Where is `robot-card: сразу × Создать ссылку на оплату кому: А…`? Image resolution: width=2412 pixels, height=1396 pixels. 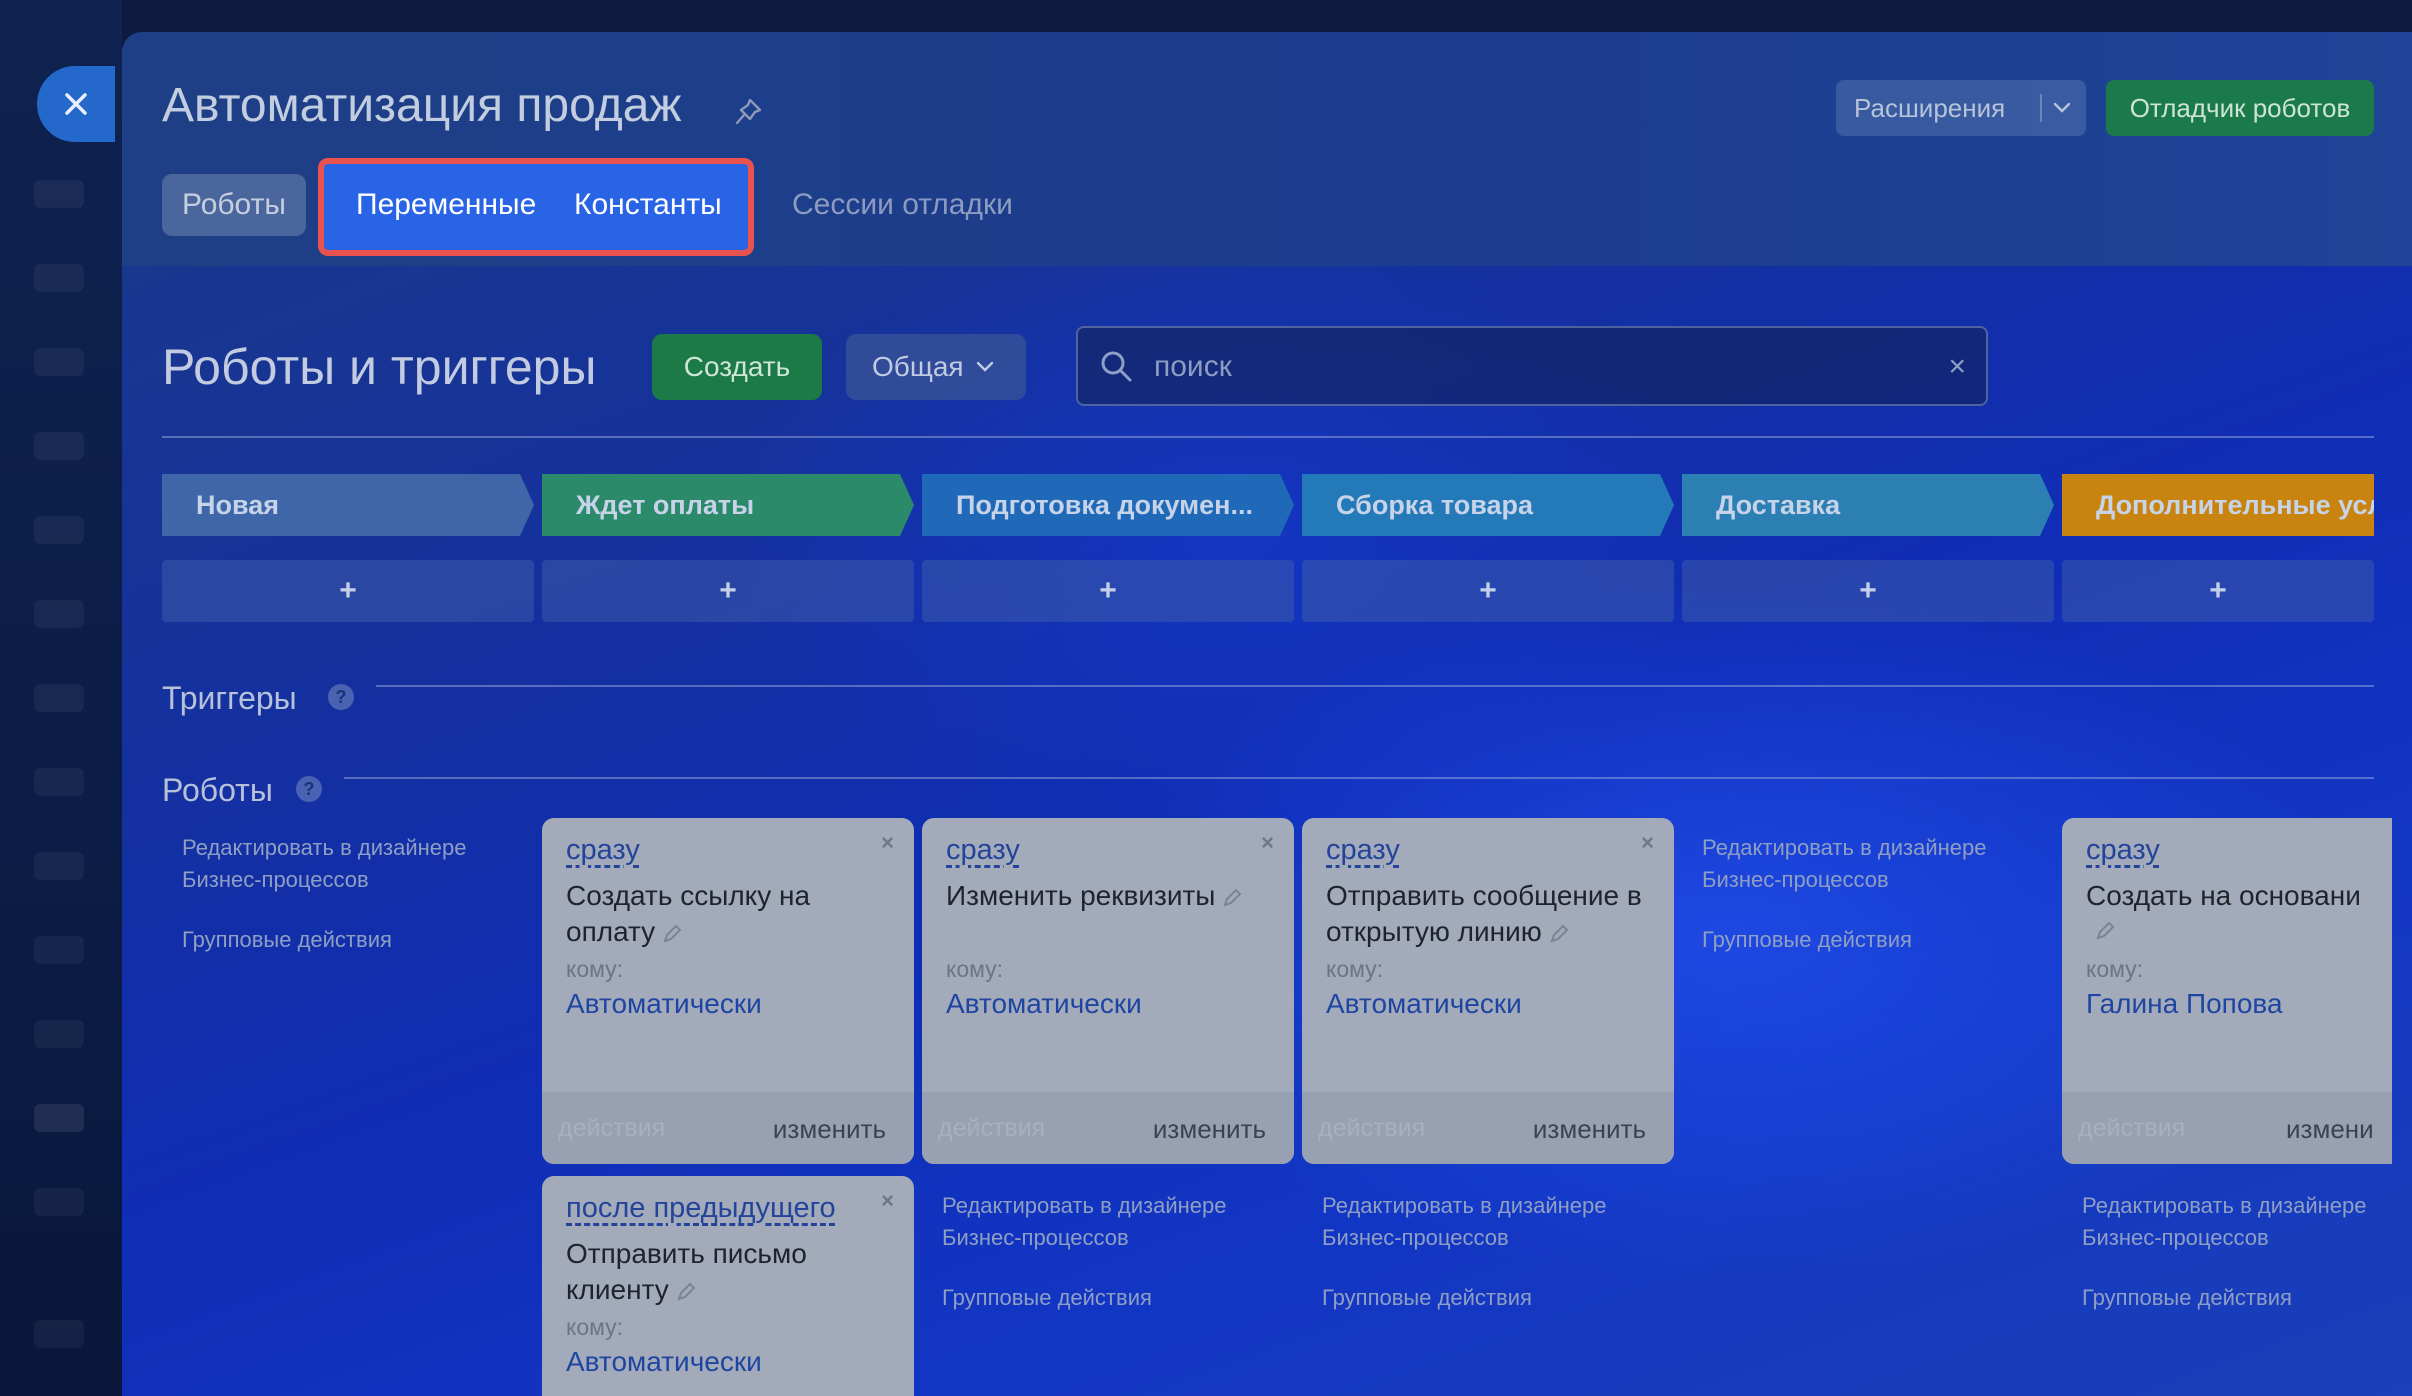 robot-card: сразу × Создать ссылку на оплату кому: А… is located at coordinates (728, 991).